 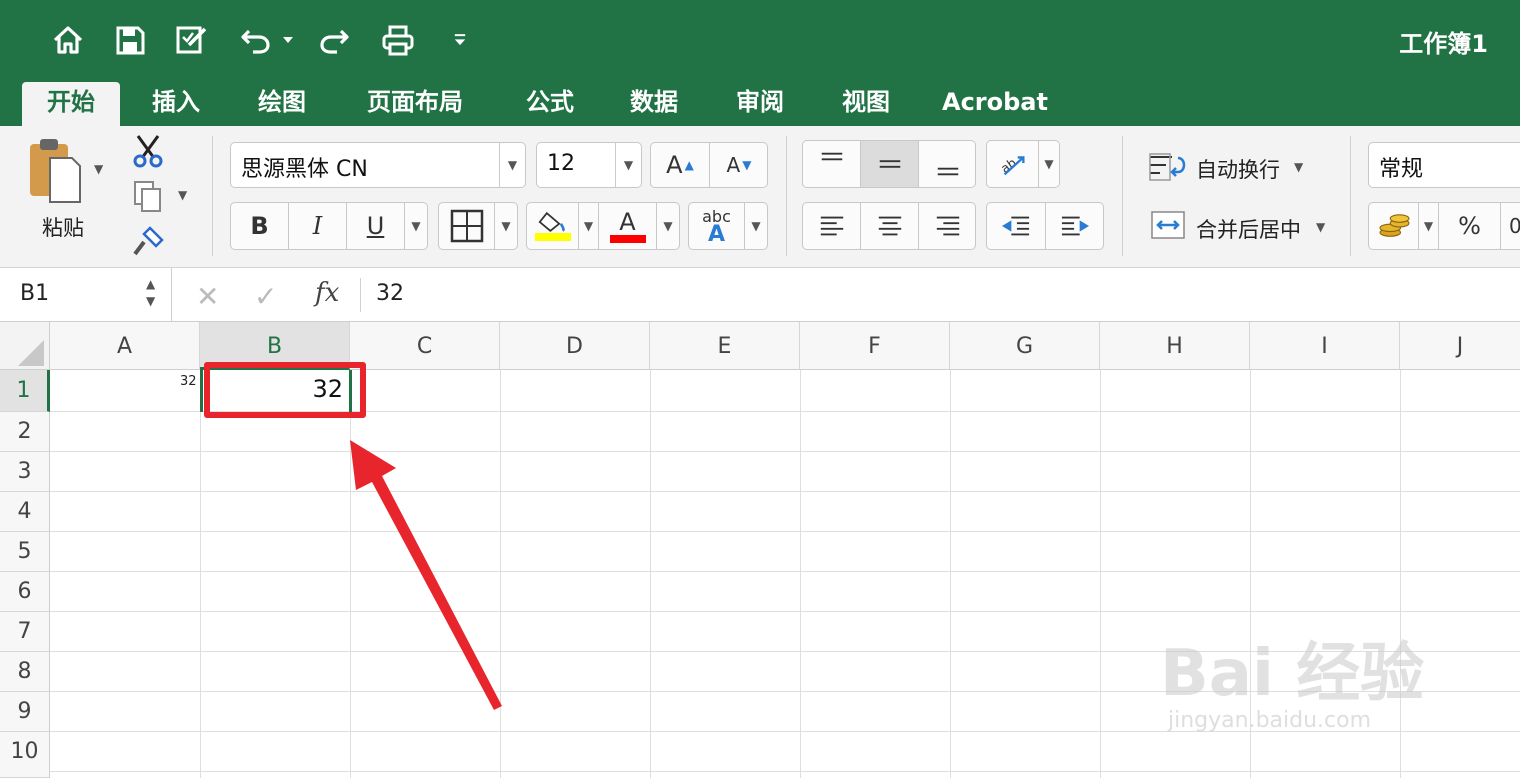 I want to click on phonetic-guide-button: abc A, so click(x=717, y=226).